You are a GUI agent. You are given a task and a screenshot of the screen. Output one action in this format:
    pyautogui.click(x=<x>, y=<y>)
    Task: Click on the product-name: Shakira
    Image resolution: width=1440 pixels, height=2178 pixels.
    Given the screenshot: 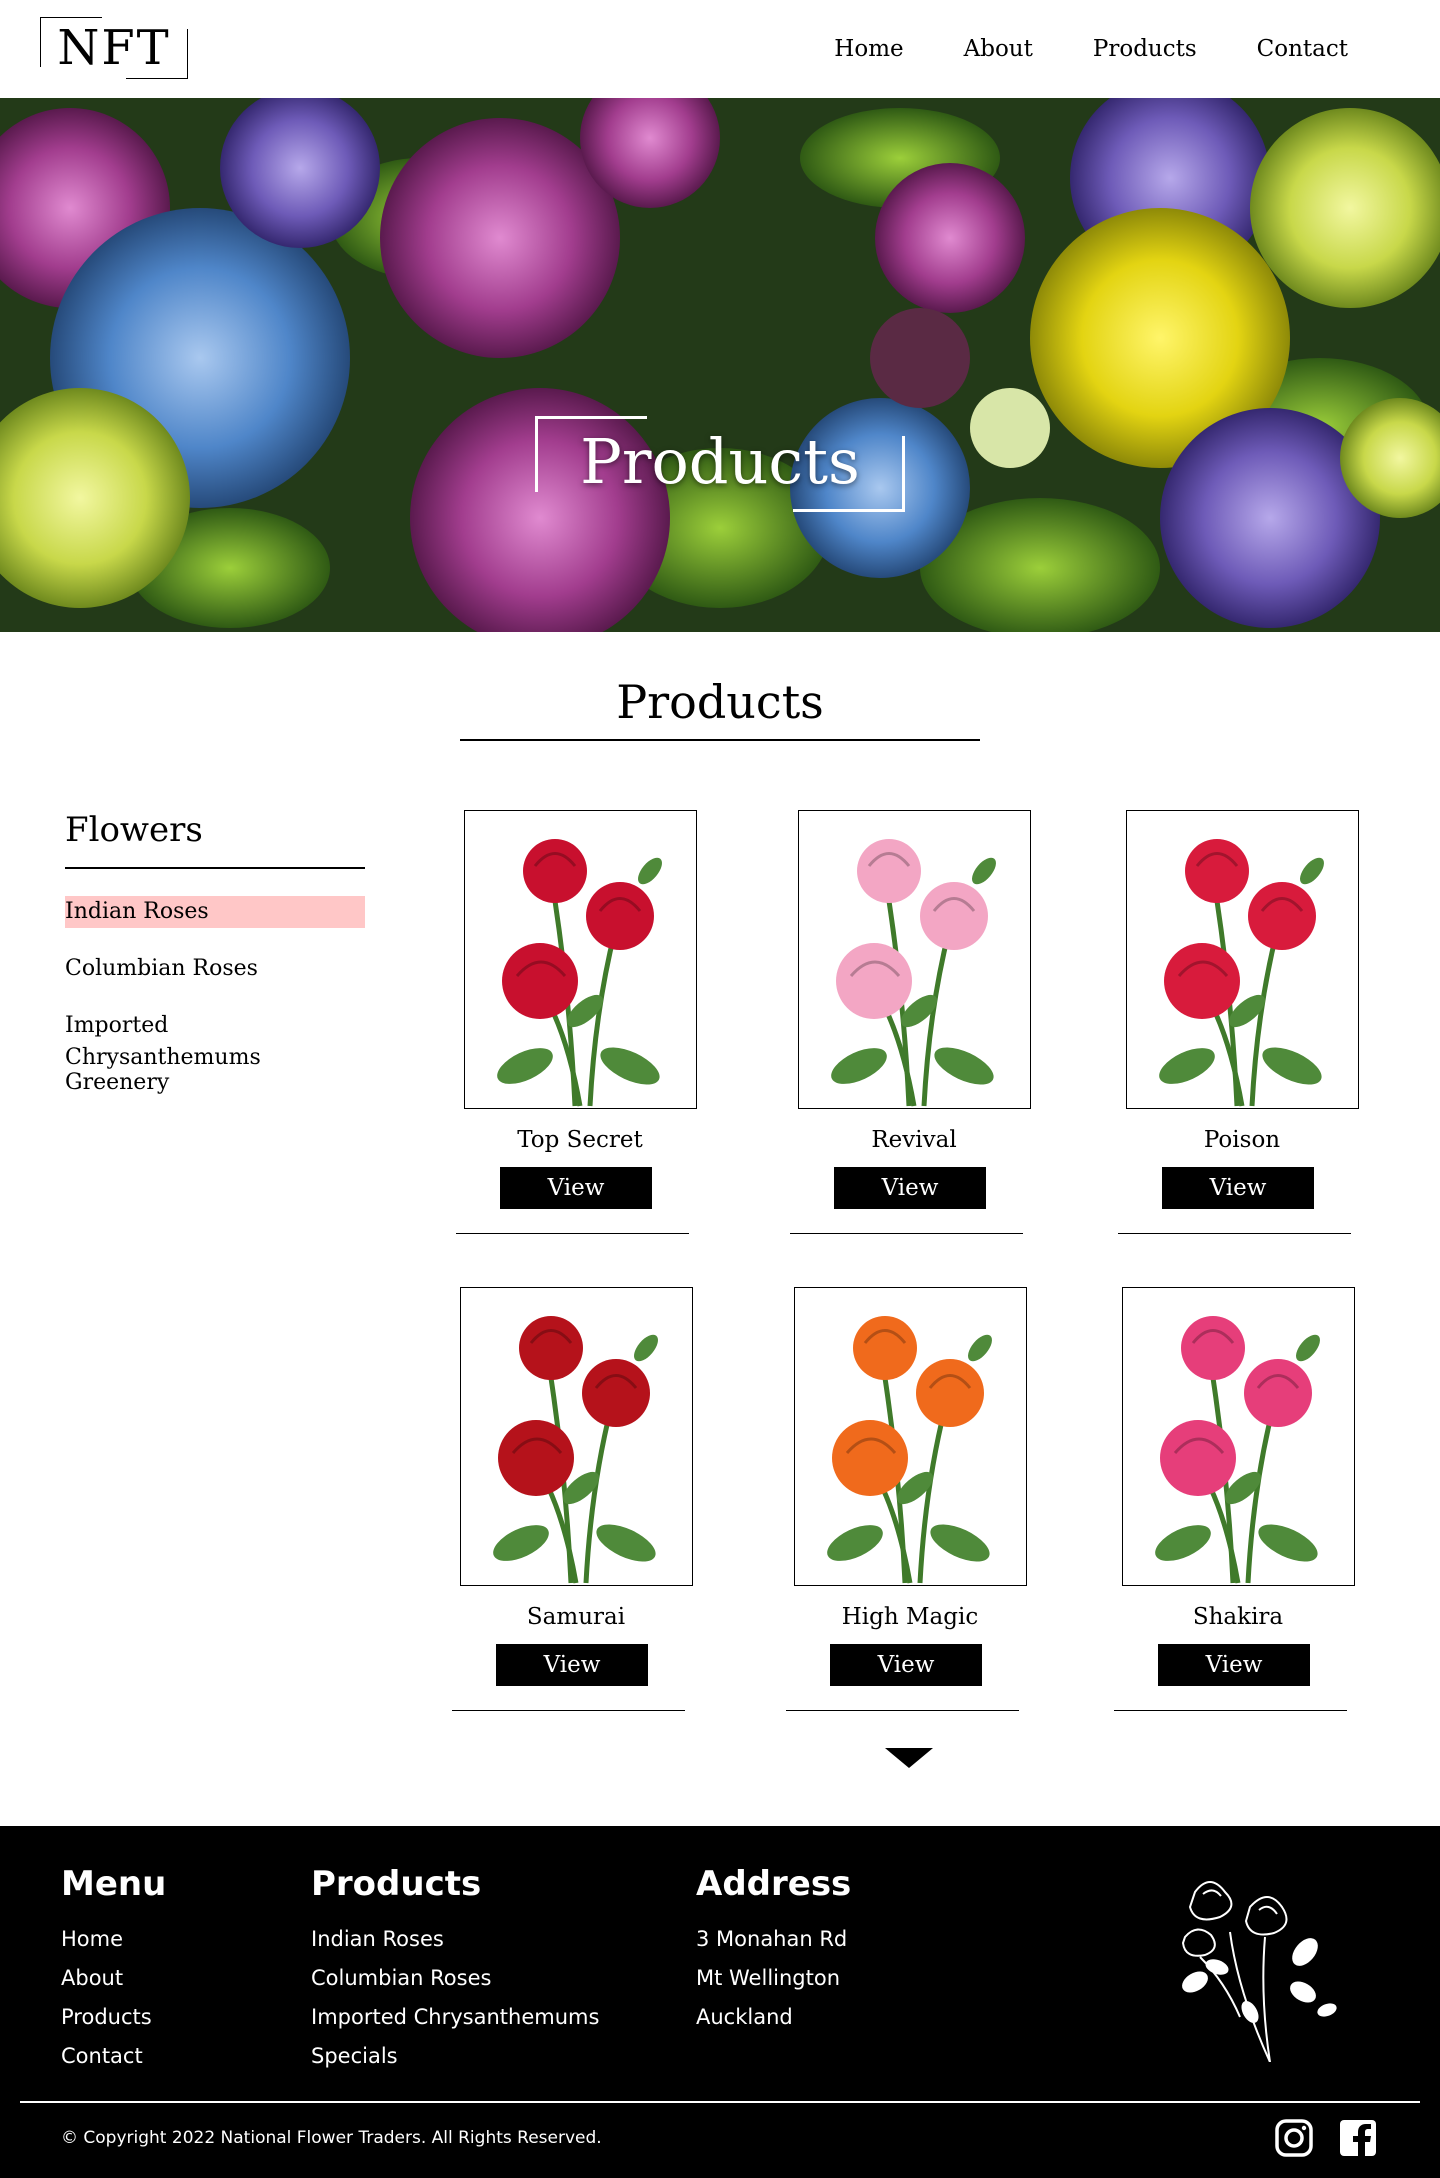 What is the action you would take?
    pyautogui.click(x=1238, y=1617)
    